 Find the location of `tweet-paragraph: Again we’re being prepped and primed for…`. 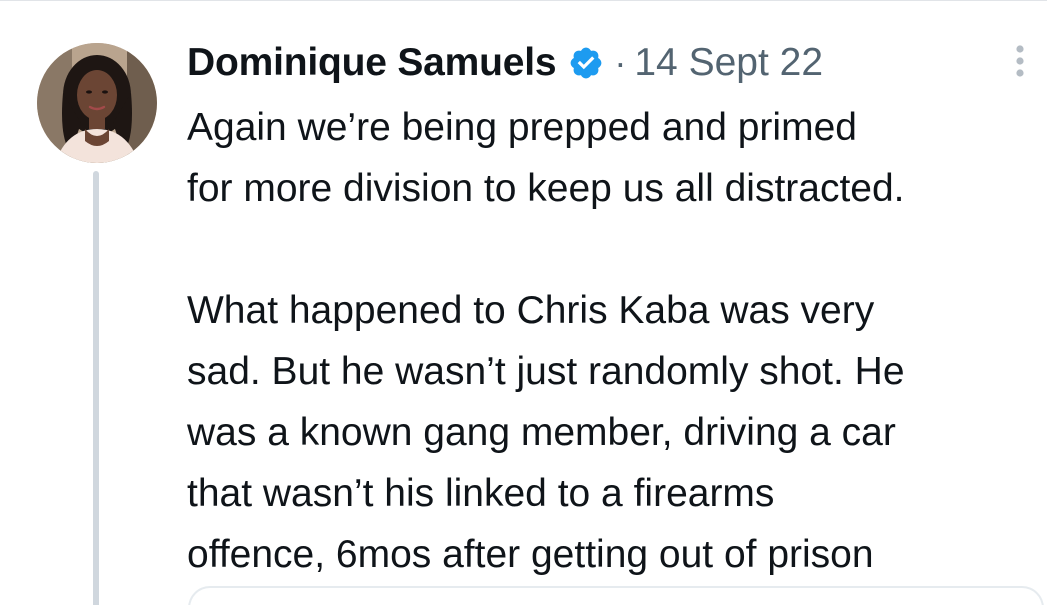

tweet-paragraph: Again we’re being prepped and primed for… is located at coordinates (546, 158).